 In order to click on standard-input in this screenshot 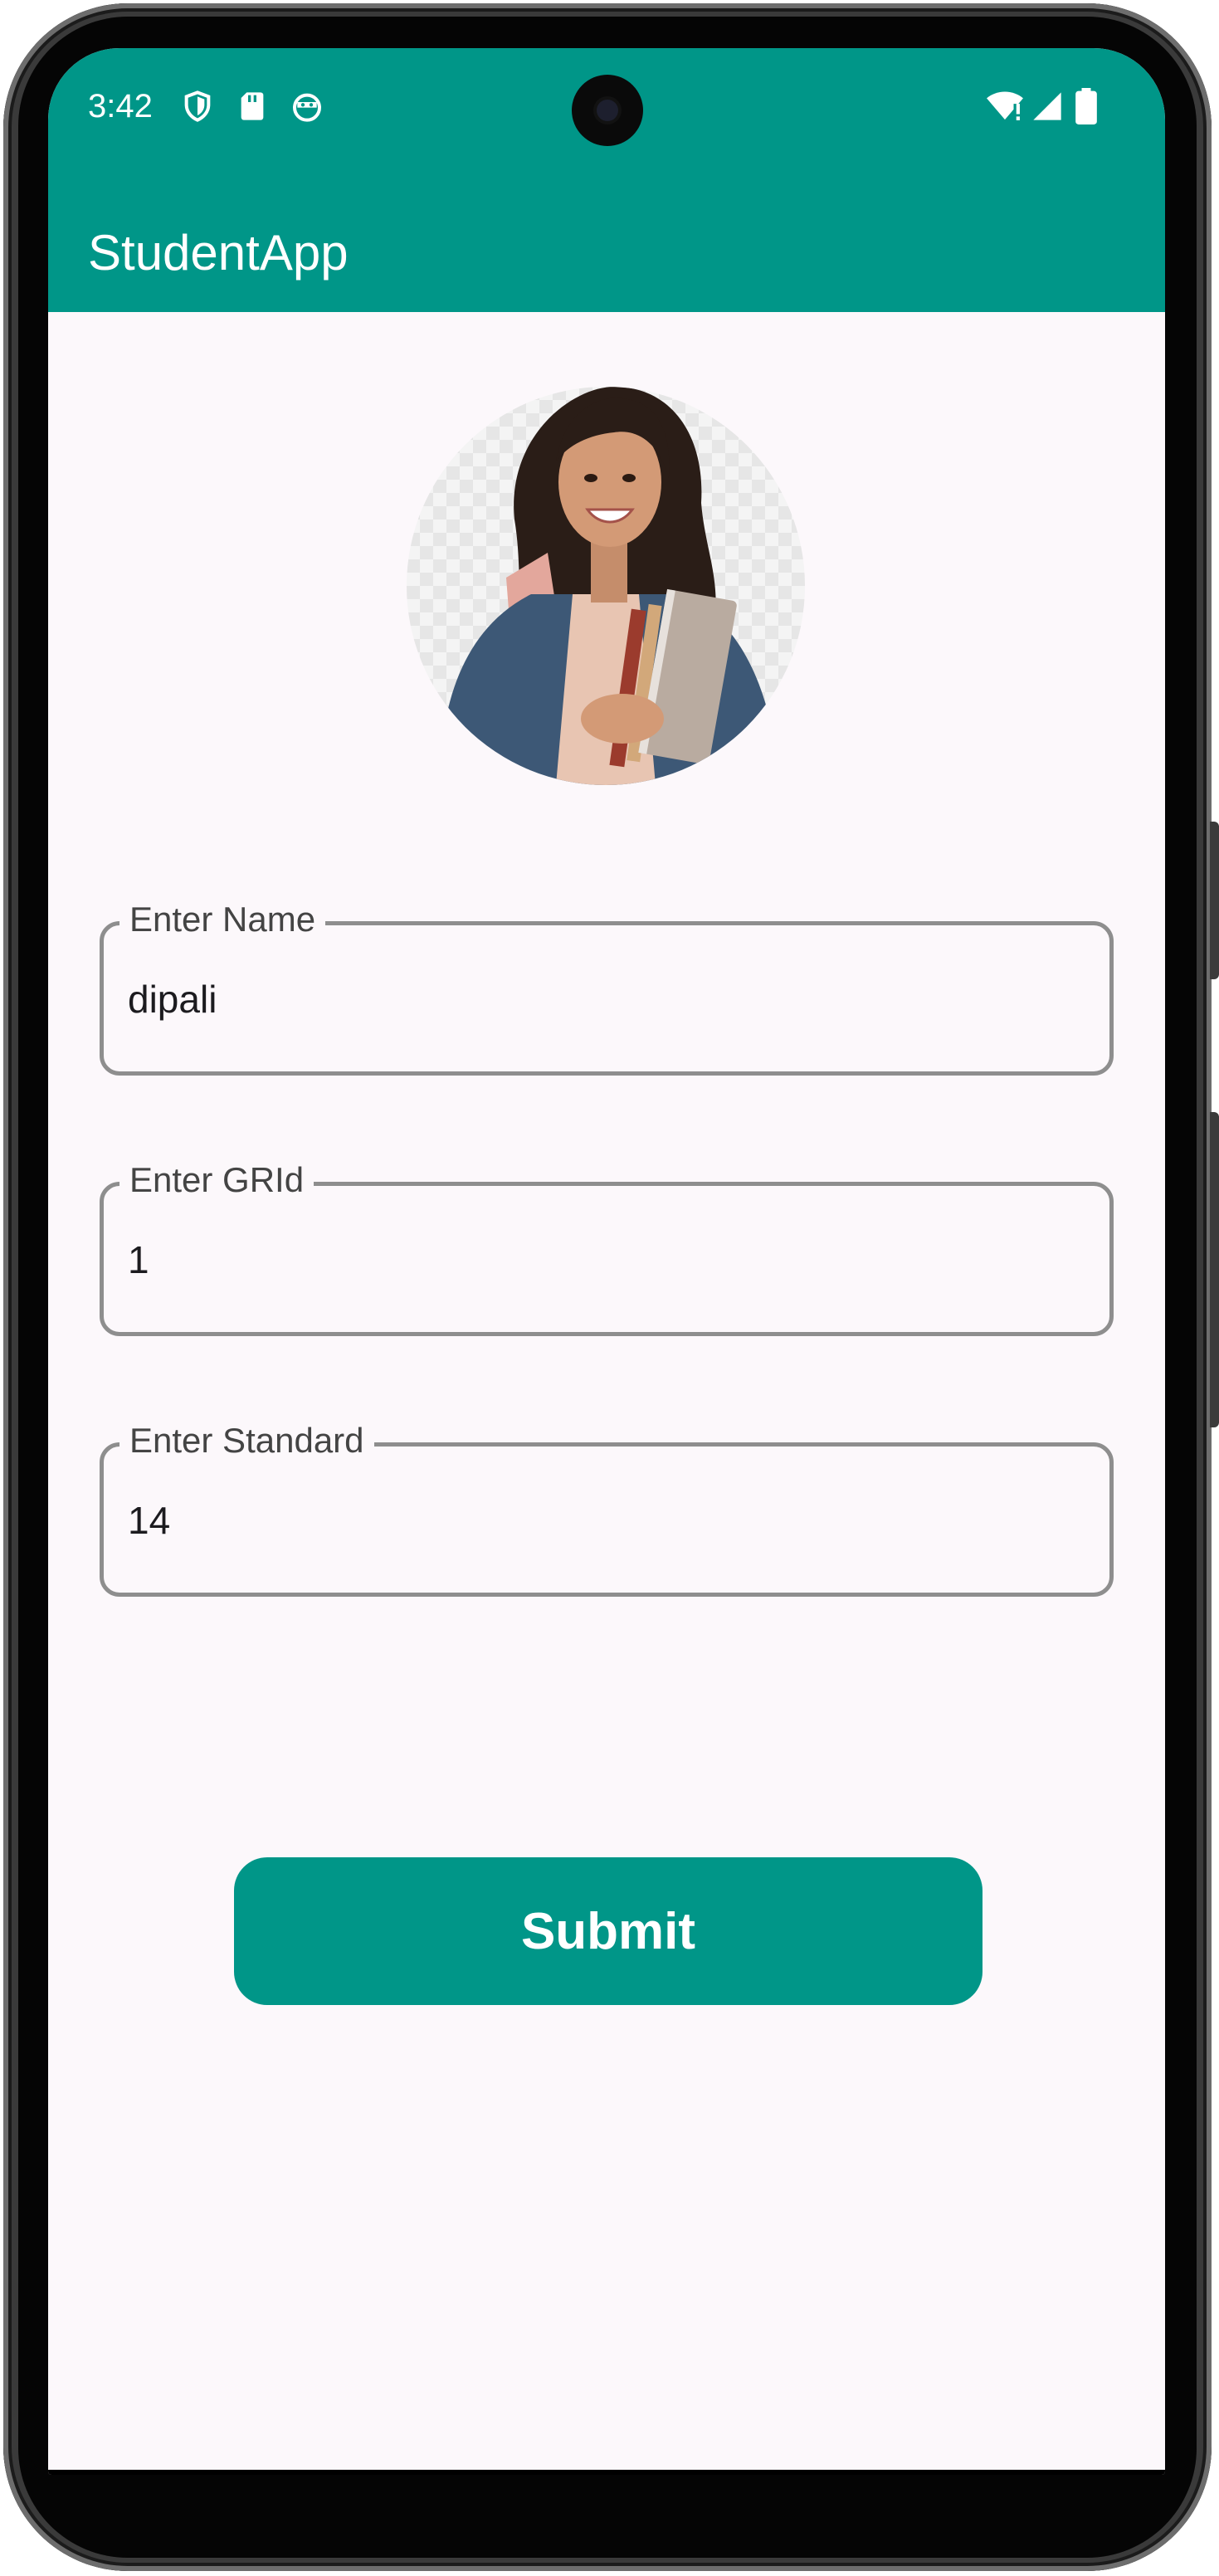, I will do `click(601, 1521)`.